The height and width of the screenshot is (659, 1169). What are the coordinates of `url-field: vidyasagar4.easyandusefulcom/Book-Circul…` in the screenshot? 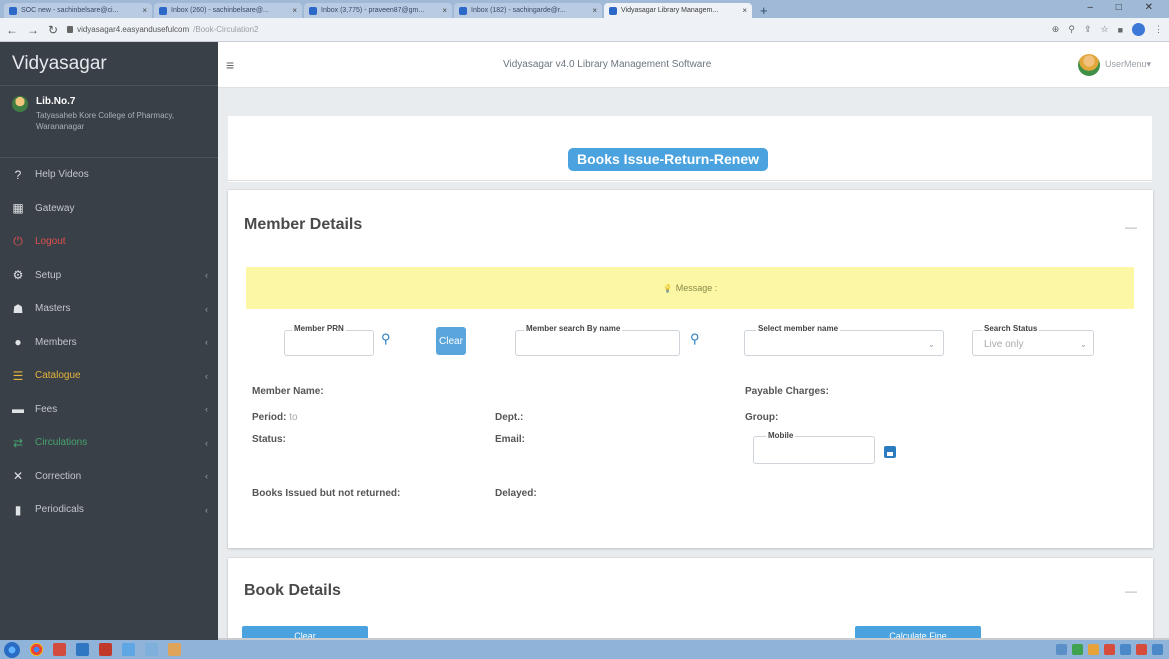 It's located at (163, 29).